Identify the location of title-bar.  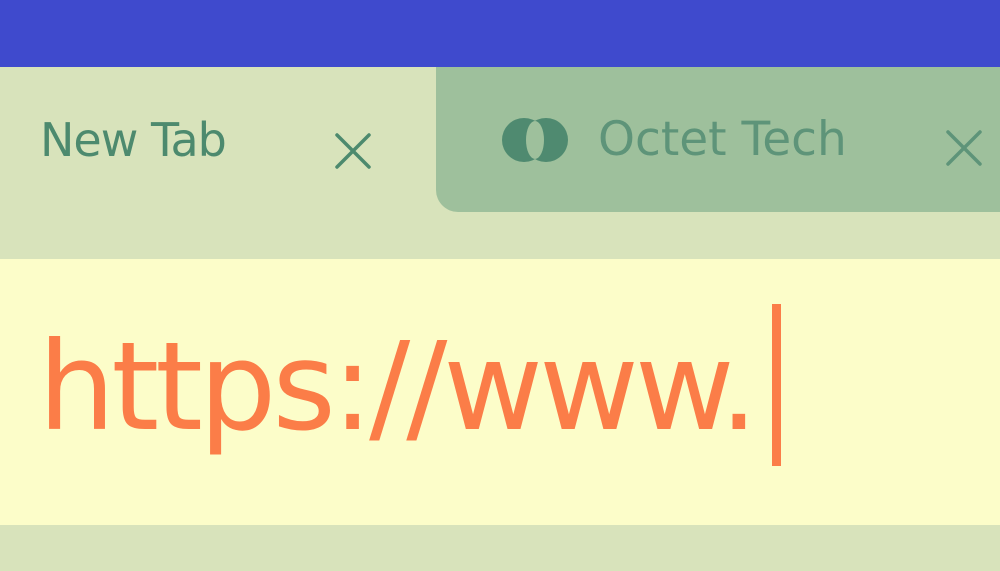
(500, 33).